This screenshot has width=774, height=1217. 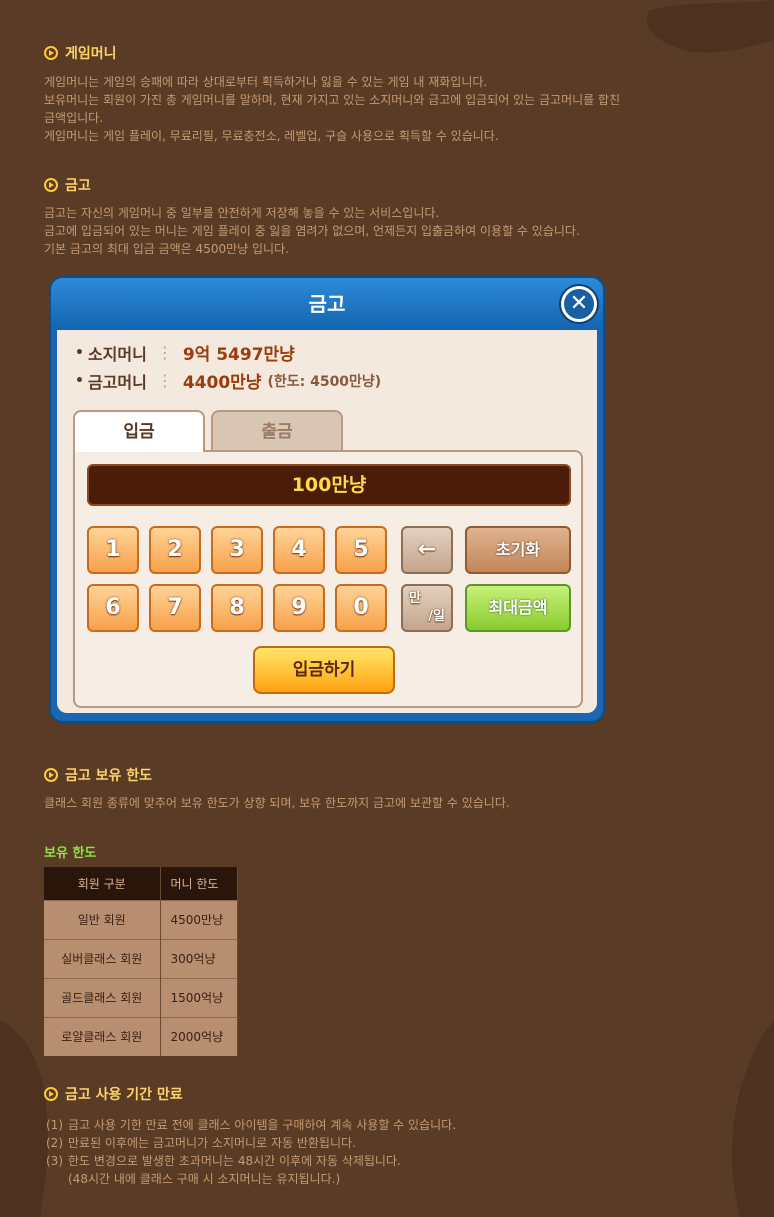 What do you see at coordinates (113, 550) in the screenshot?
I see `key-1: 1` at bounding box center [113, 550].